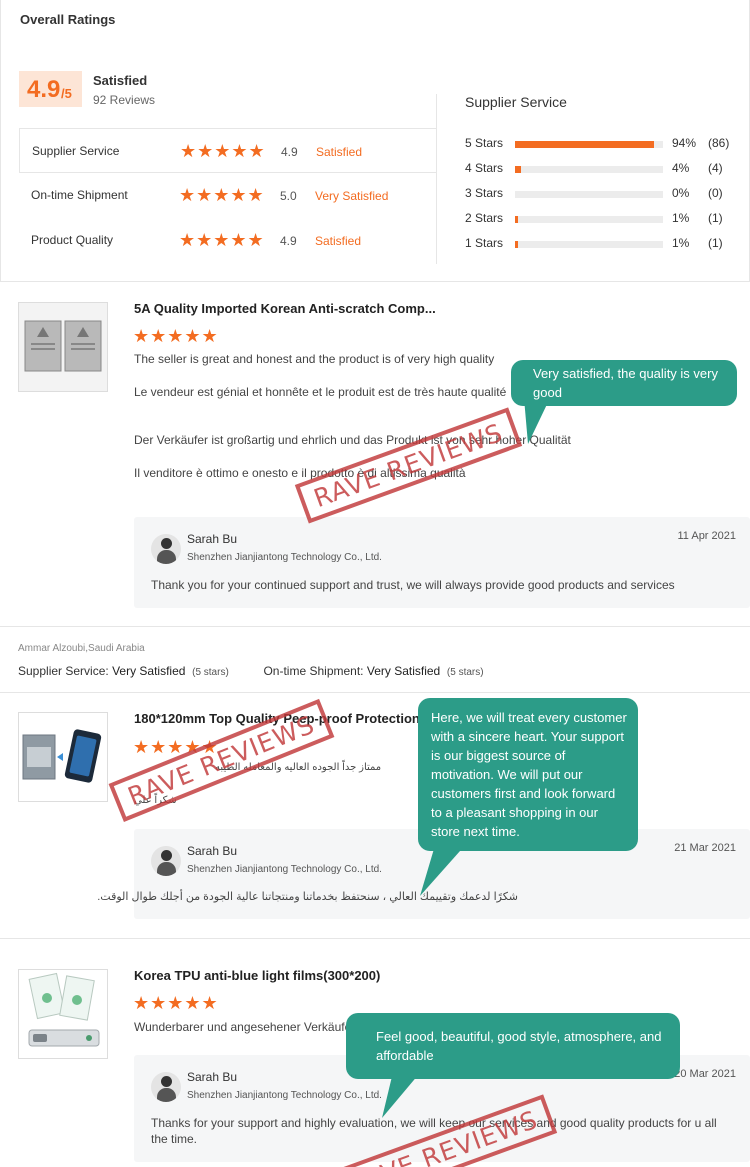 The height and width of the screenshot is (1167, 750). What do you see at coordinates (436, 179) in the screenshot?
I see `panel-divider` at bounding box center [436, 179].